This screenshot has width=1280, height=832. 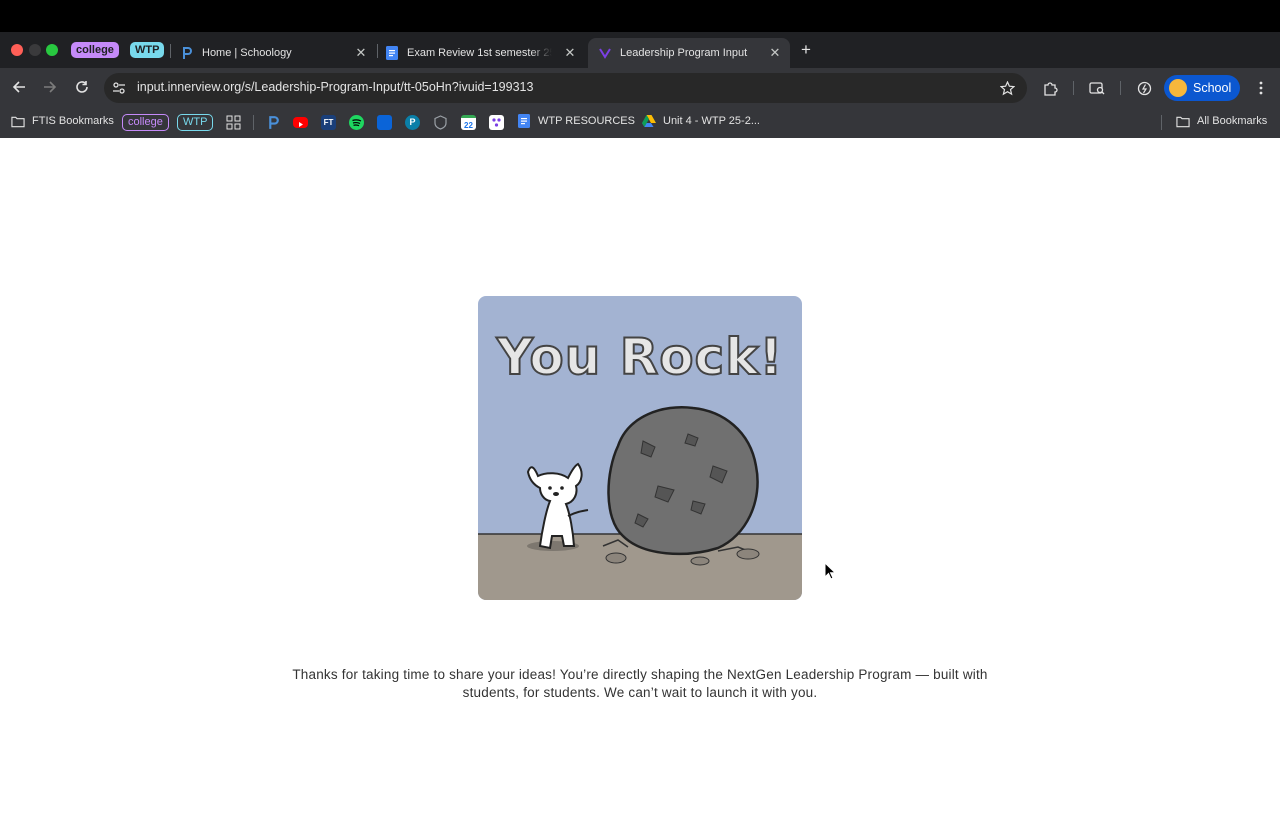 I want to click on bookmark-label: WTP RESOURCES, so click(x=586, y=121).